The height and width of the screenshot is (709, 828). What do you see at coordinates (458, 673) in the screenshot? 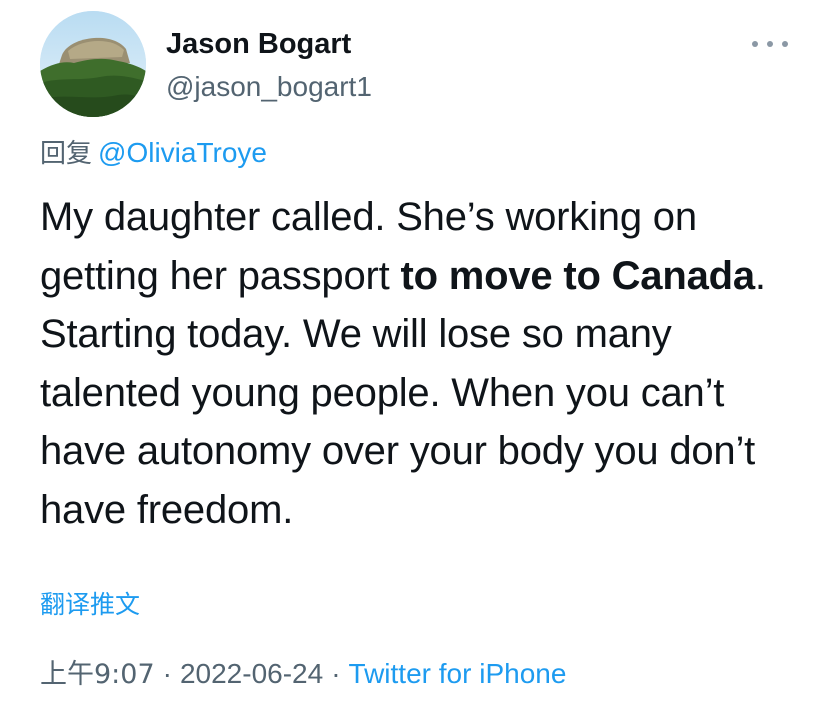
I see `tweet-source-link: Twitter for iPhone` at bounding box center [458, 673].